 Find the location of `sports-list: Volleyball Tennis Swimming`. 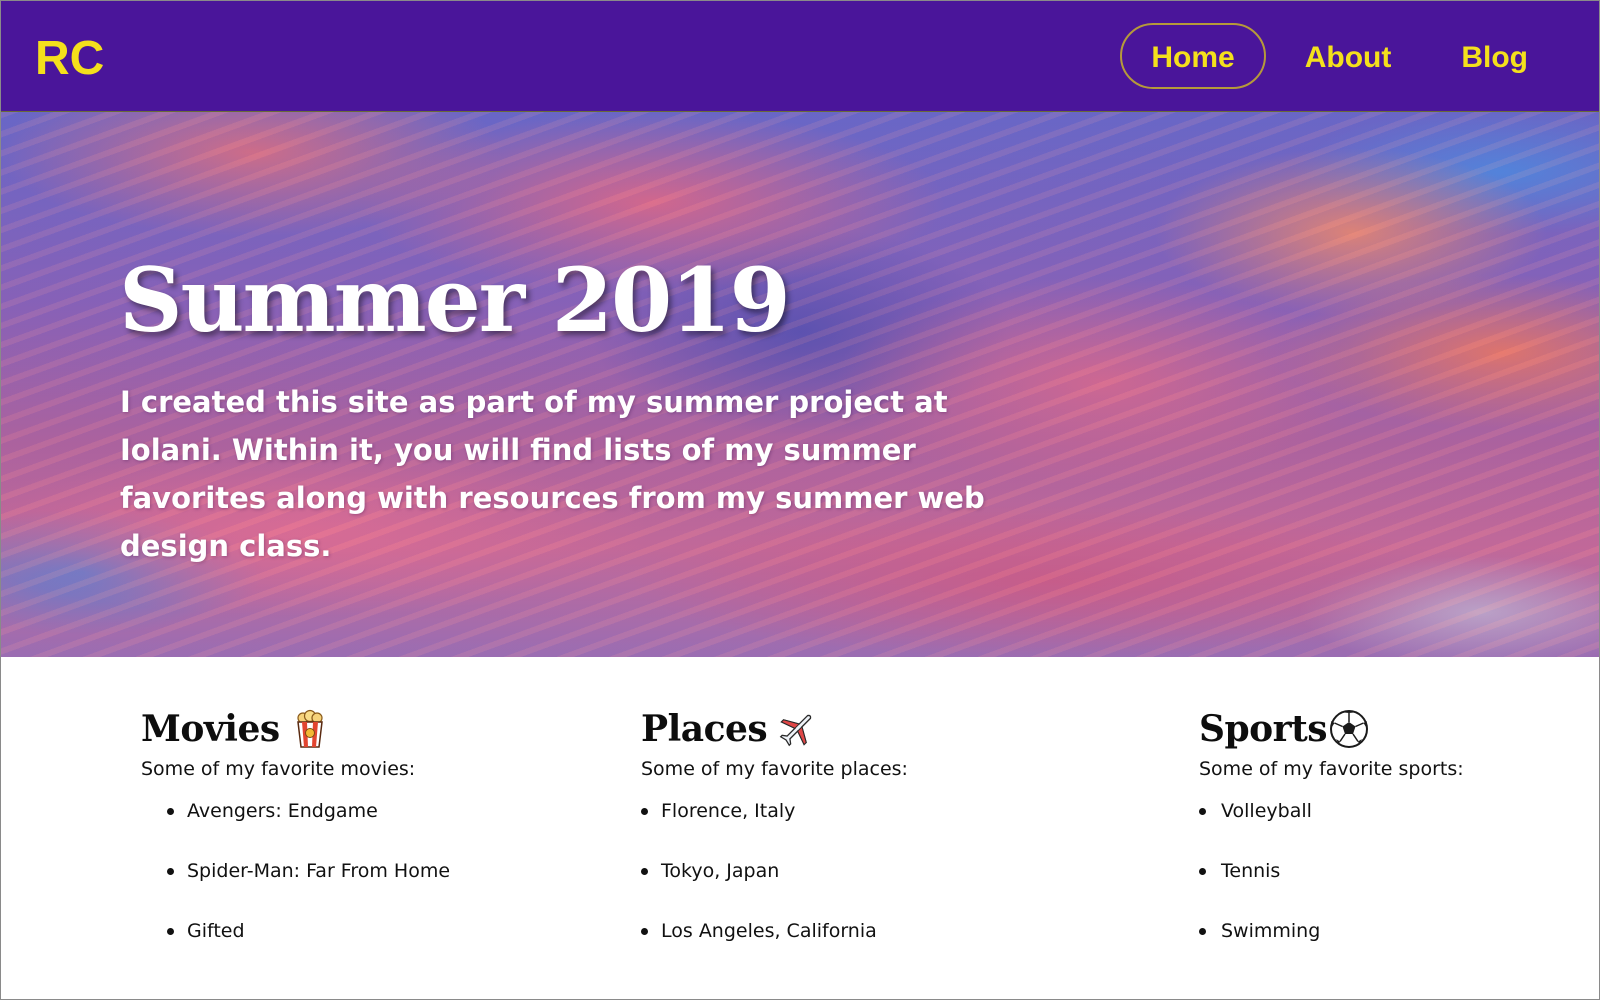

sports-list: Volleyball Tennis Swimming is located at coordinates (1331, 889).